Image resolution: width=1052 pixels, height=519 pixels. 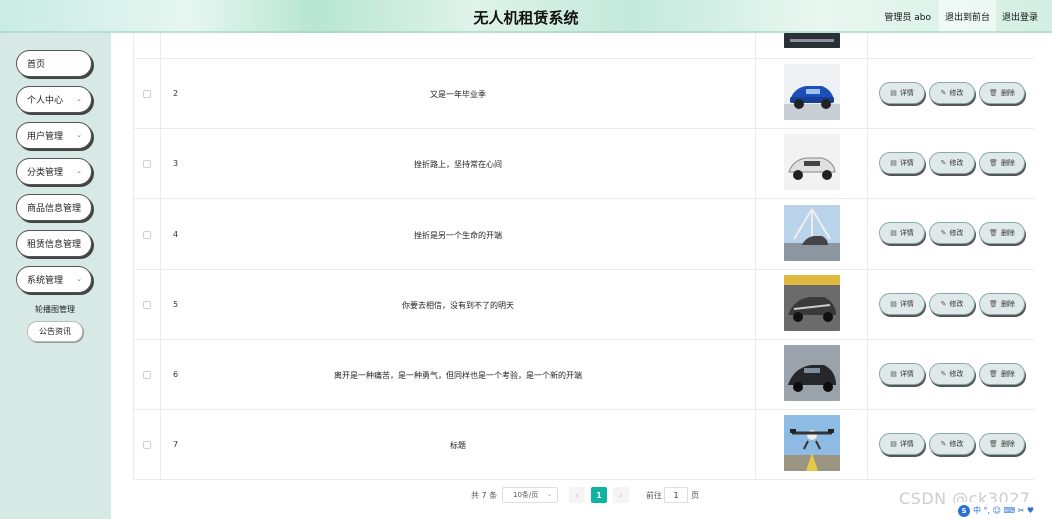 I want to click on back-to-front-link: 退出到前台, so click(x=967, y=16).